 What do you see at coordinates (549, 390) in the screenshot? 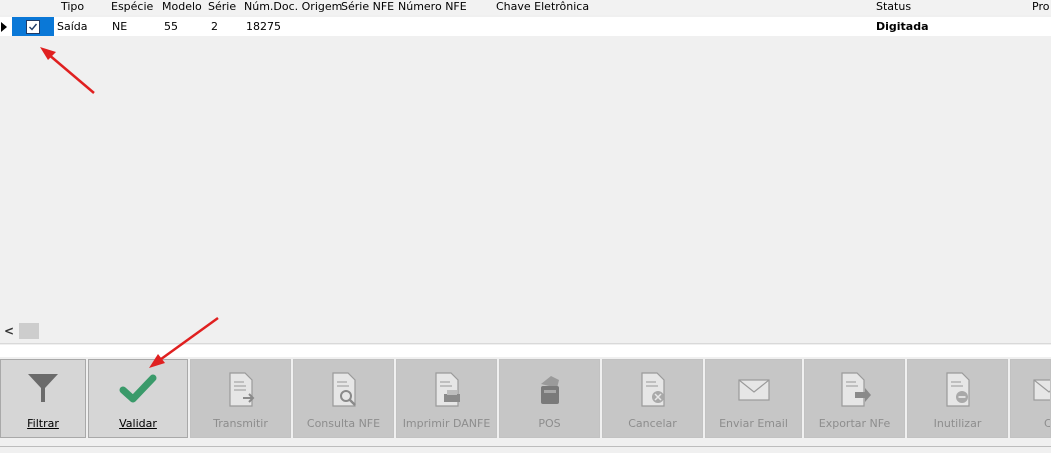
I see `printer-icon` at bounding box center [549, 390].